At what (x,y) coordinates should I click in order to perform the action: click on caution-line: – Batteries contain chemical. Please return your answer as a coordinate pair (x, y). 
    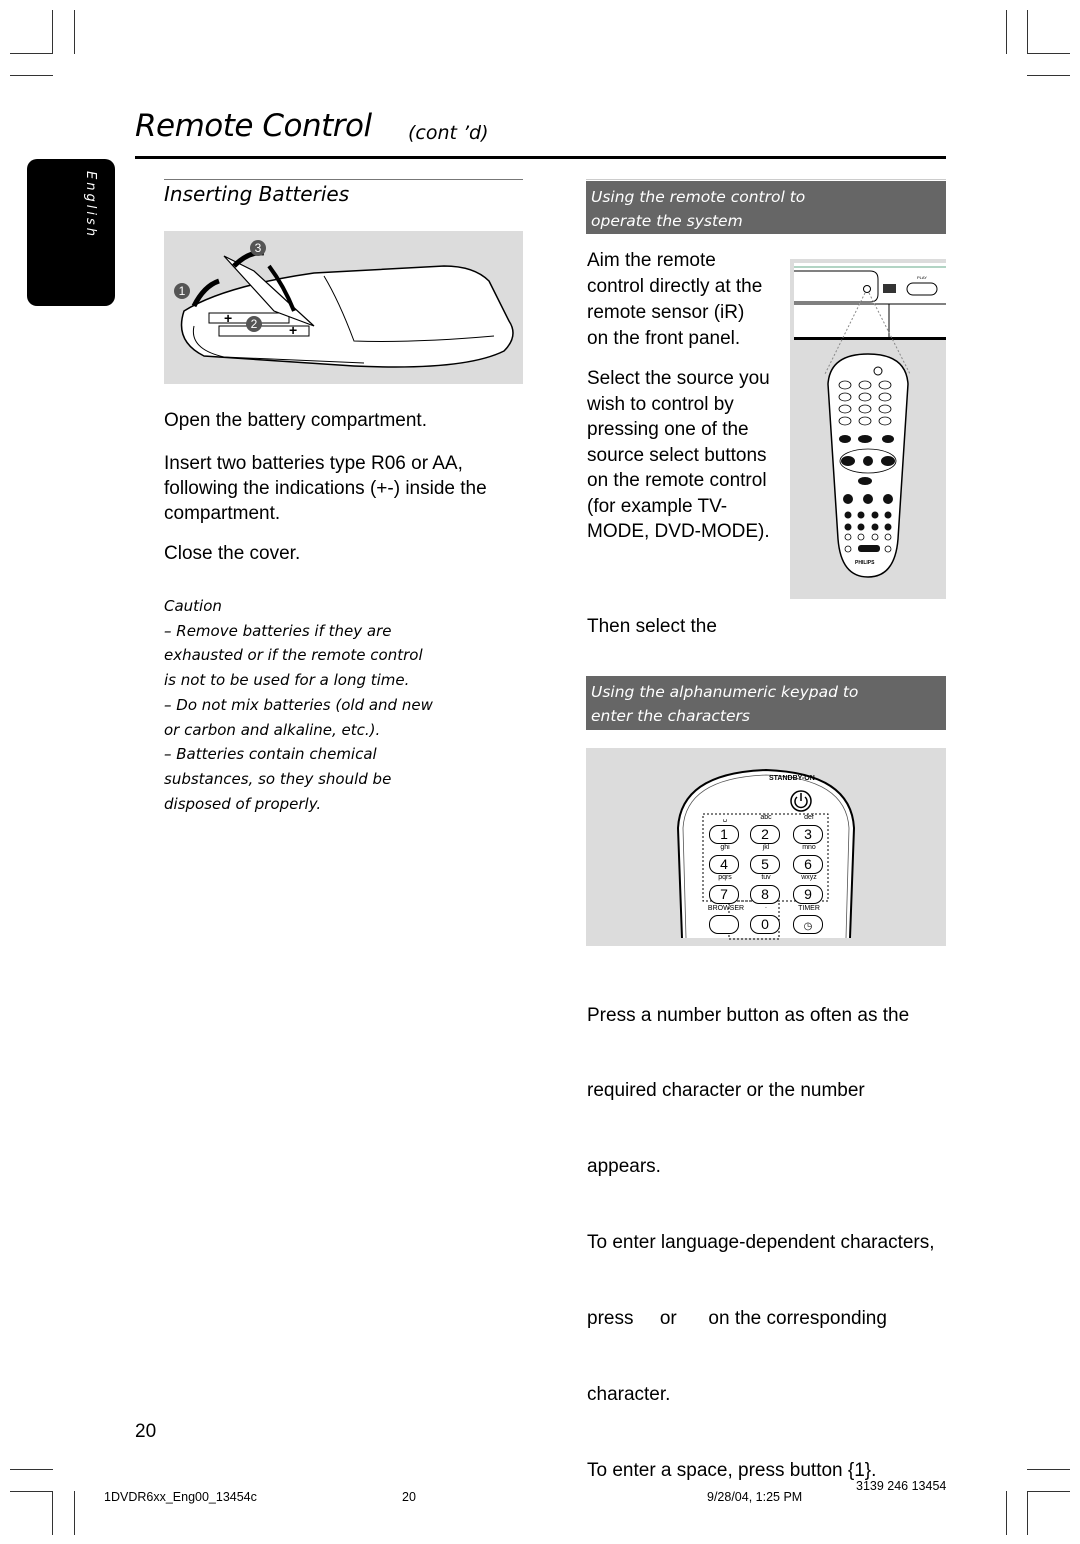
    Looking at the image, I should click on (270, 754).